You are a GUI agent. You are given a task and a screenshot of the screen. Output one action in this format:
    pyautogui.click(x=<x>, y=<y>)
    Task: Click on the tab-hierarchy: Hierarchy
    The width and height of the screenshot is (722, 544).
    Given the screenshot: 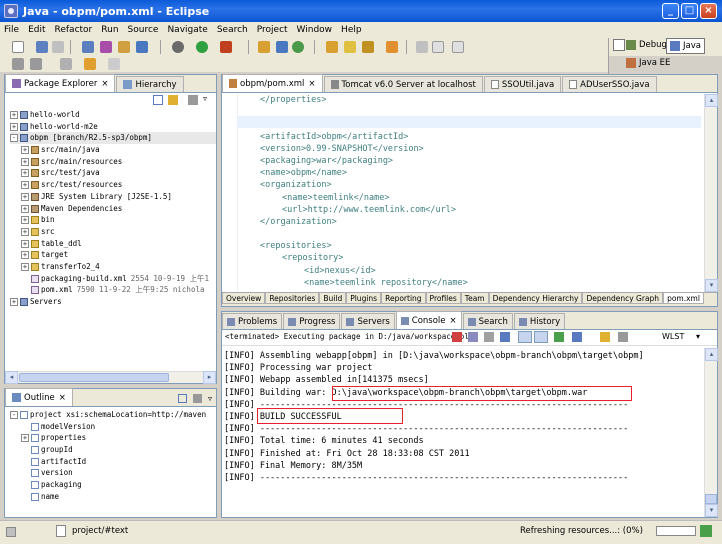 What is the action you would take?
    pyautogui.click(x=150, y=84)
    